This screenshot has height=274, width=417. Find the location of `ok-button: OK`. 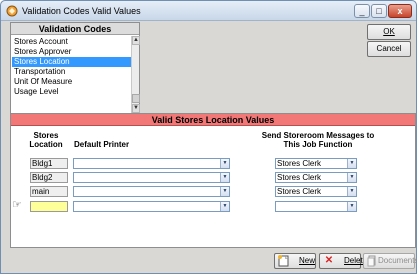

ok-button: OK is located at coordinates (389, 32).